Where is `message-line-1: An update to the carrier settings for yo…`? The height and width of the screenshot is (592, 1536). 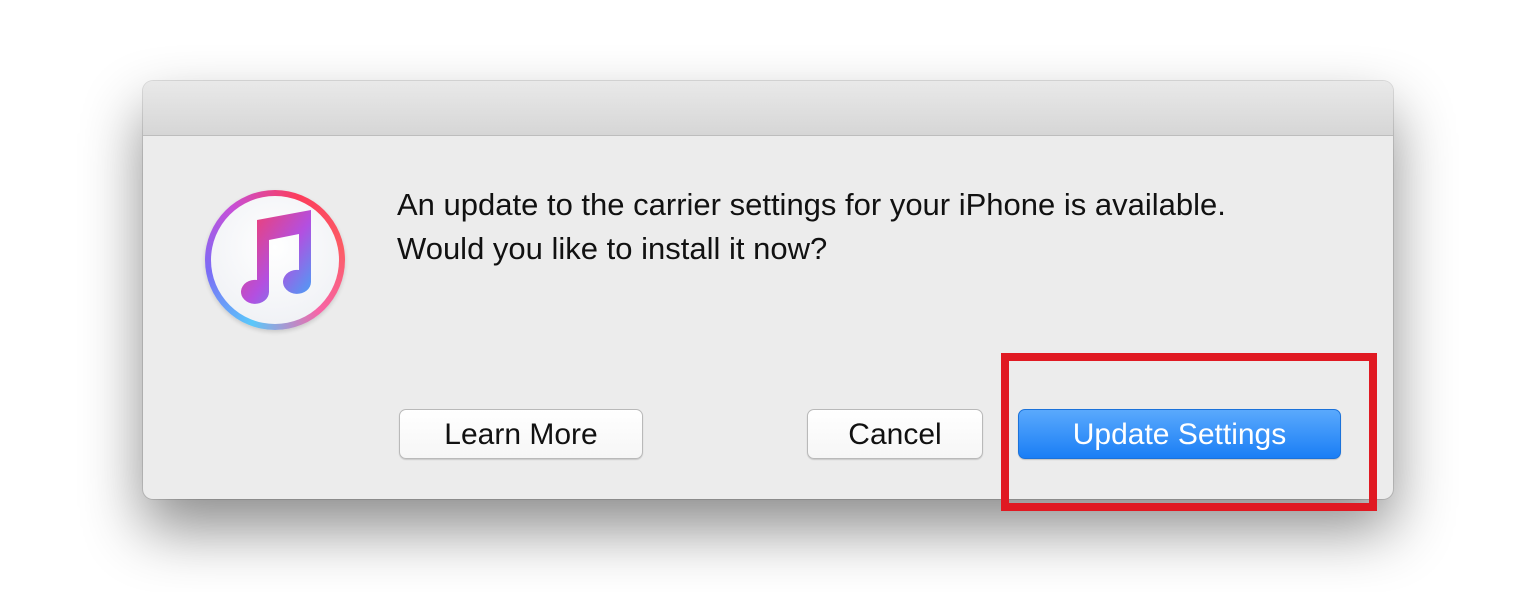 message-line-1: An update to the carrier settings for yo… is located at coordinates (811, 204).